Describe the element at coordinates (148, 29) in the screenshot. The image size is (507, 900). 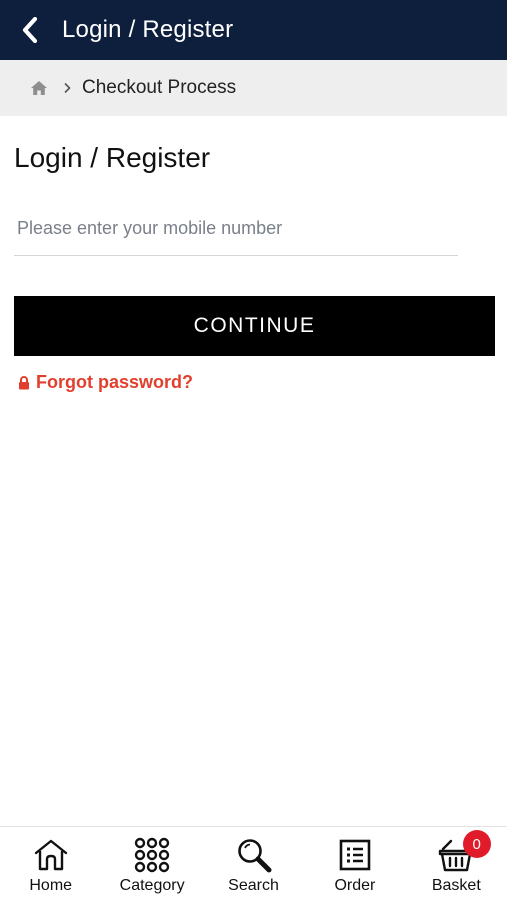
I see `header-title: Login / Register` at that location.